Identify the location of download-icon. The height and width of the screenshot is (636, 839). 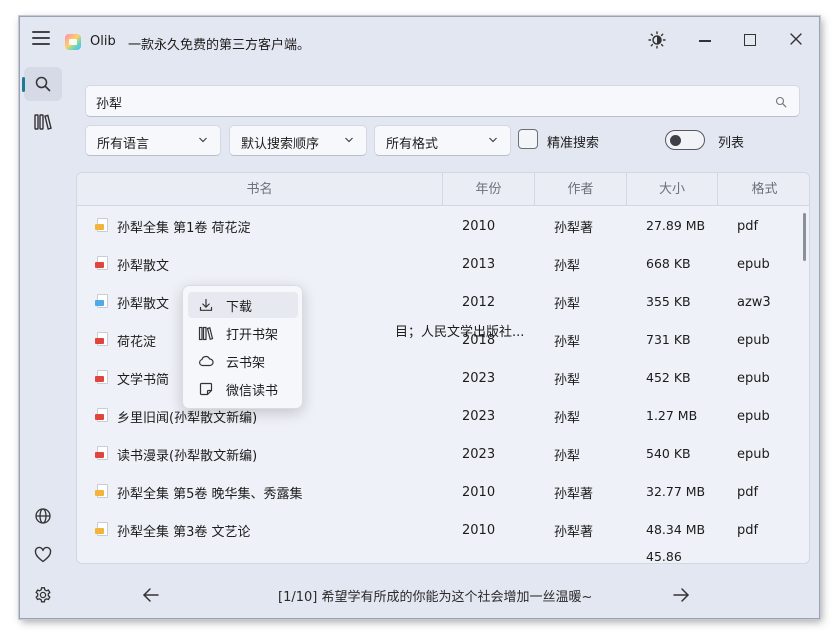
(206, 305).